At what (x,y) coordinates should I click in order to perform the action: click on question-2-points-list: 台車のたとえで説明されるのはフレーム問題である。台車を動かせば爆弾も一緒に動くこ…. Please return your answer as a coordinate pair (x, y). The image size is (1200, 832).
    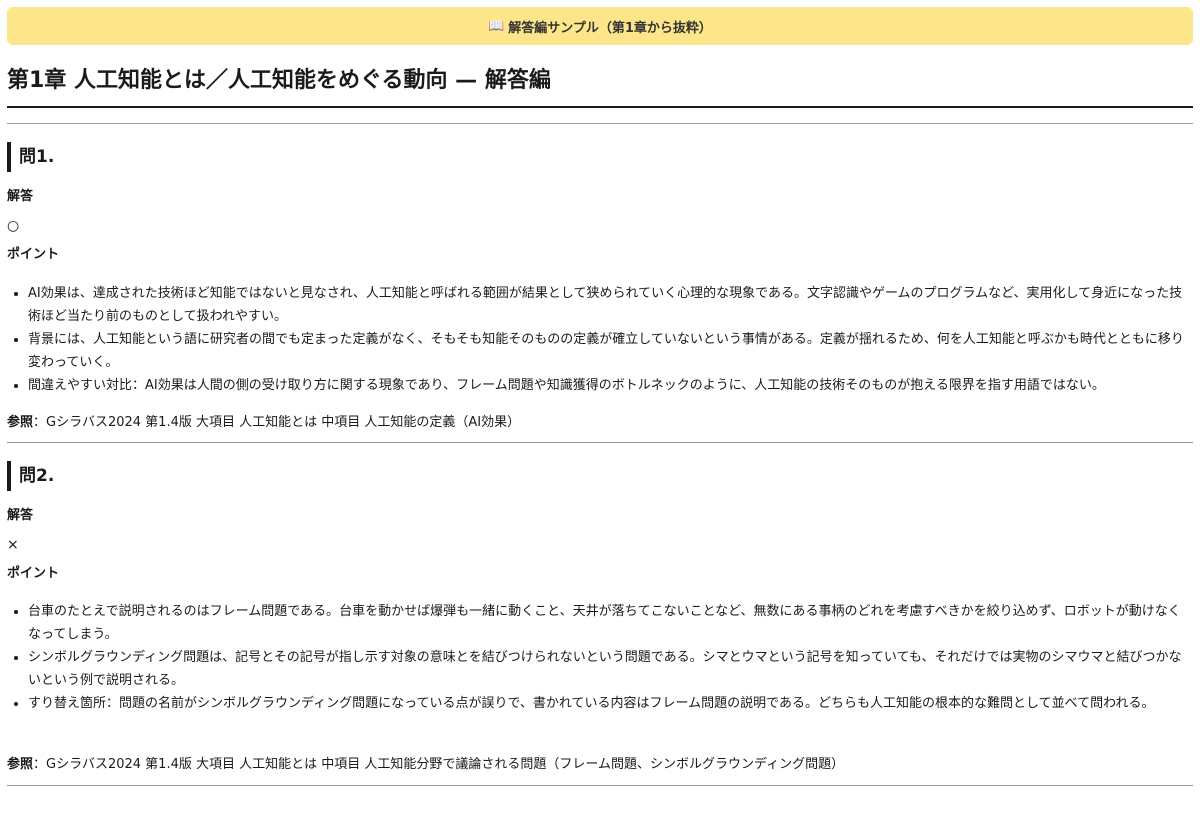
    Looking at the image, I should click on (600, 657).